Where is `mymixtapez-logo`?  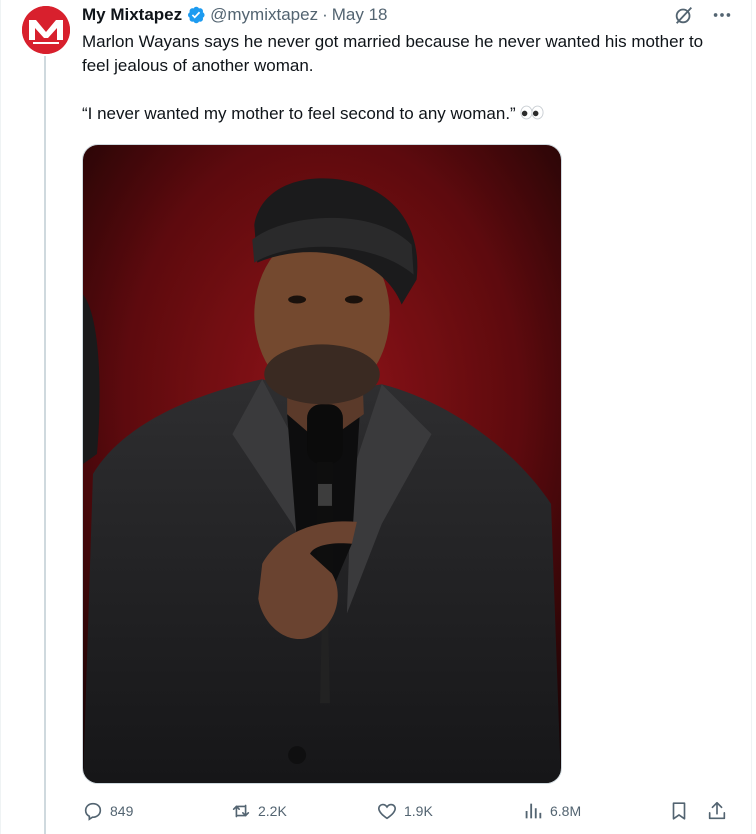
mymixtapez-logo is located at coordinates (46, 30).